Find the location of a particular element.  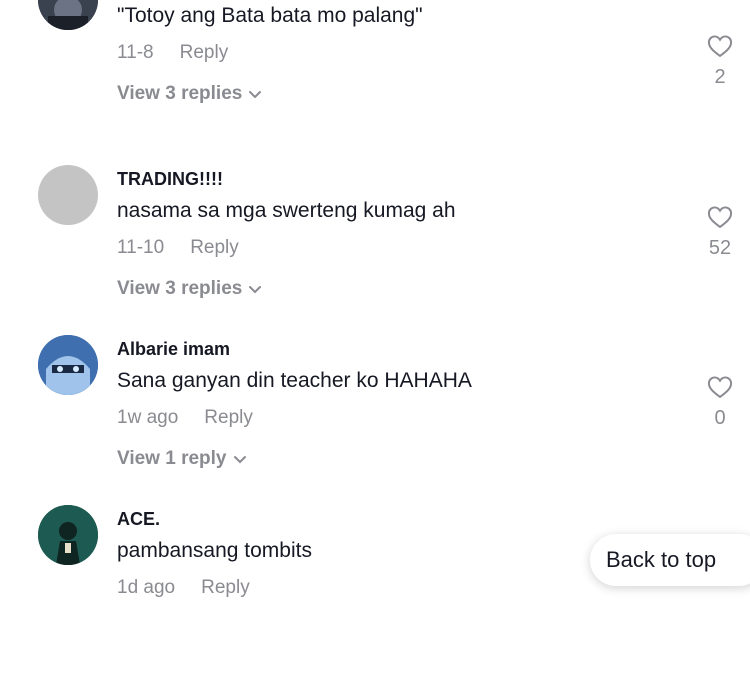

comment-meta: 11-10 Reply is located at coordinates (178, 248).